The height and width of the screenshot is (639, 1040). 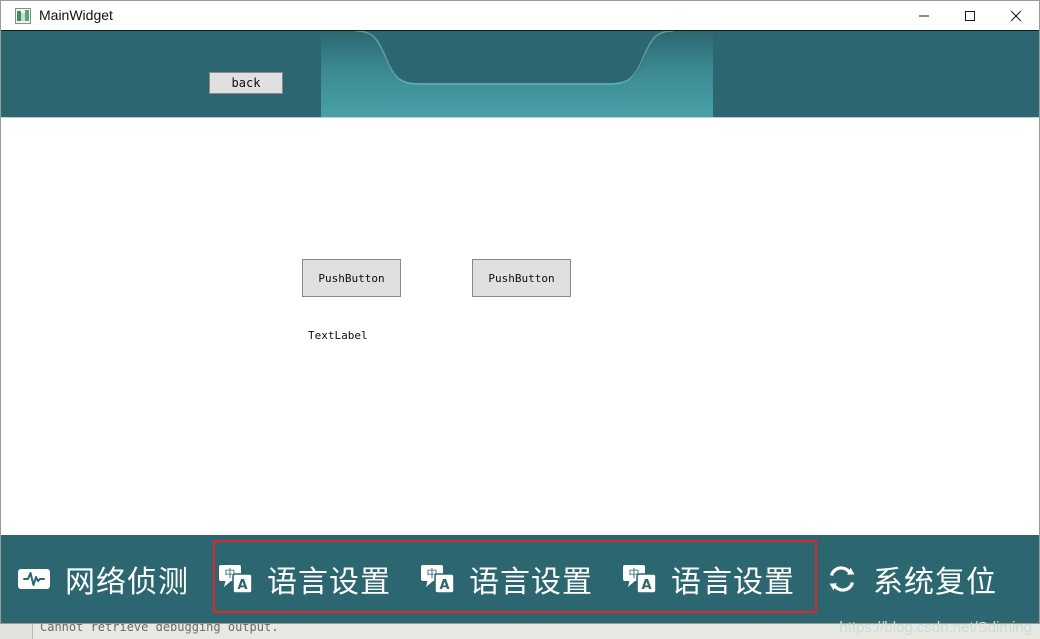 What do you see at coordinates (246, 83) in the screenshot?
I see `back-button: back` at bounding box center [246, 83].